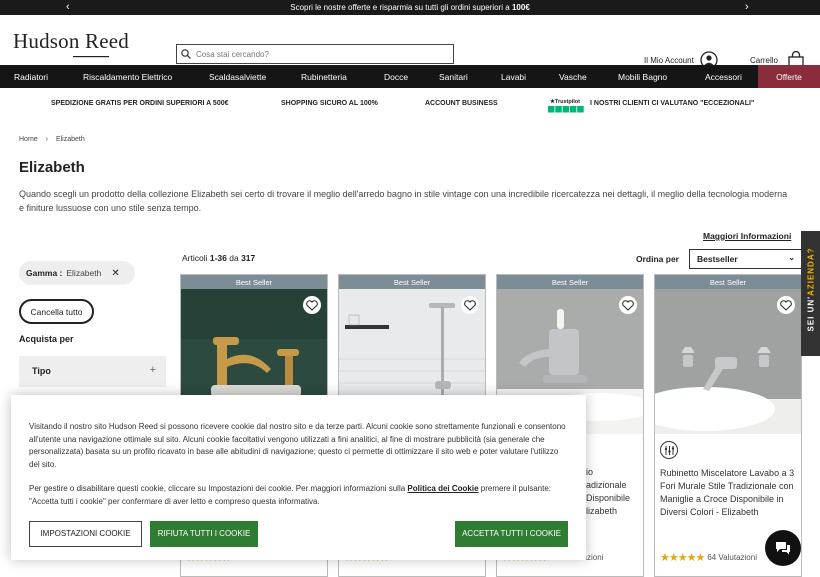 The height and width of the screenshot is (577, 820). What do you see at coordinates (669, 450) in the screenshot?
I see `tap-type-icon` at bounding box center [669, 450].